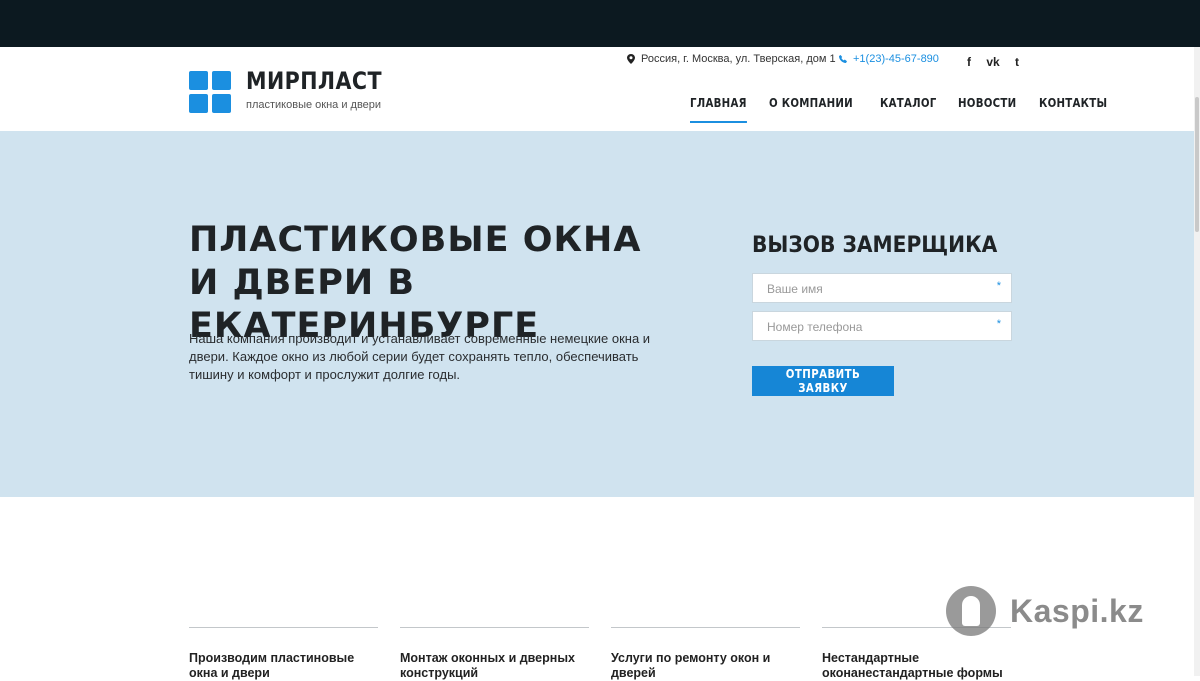 Image resolution: width=1200 pixels, height=681 pixels. I want to click on watermark: Kaspi.kz, so click(1045, 611).